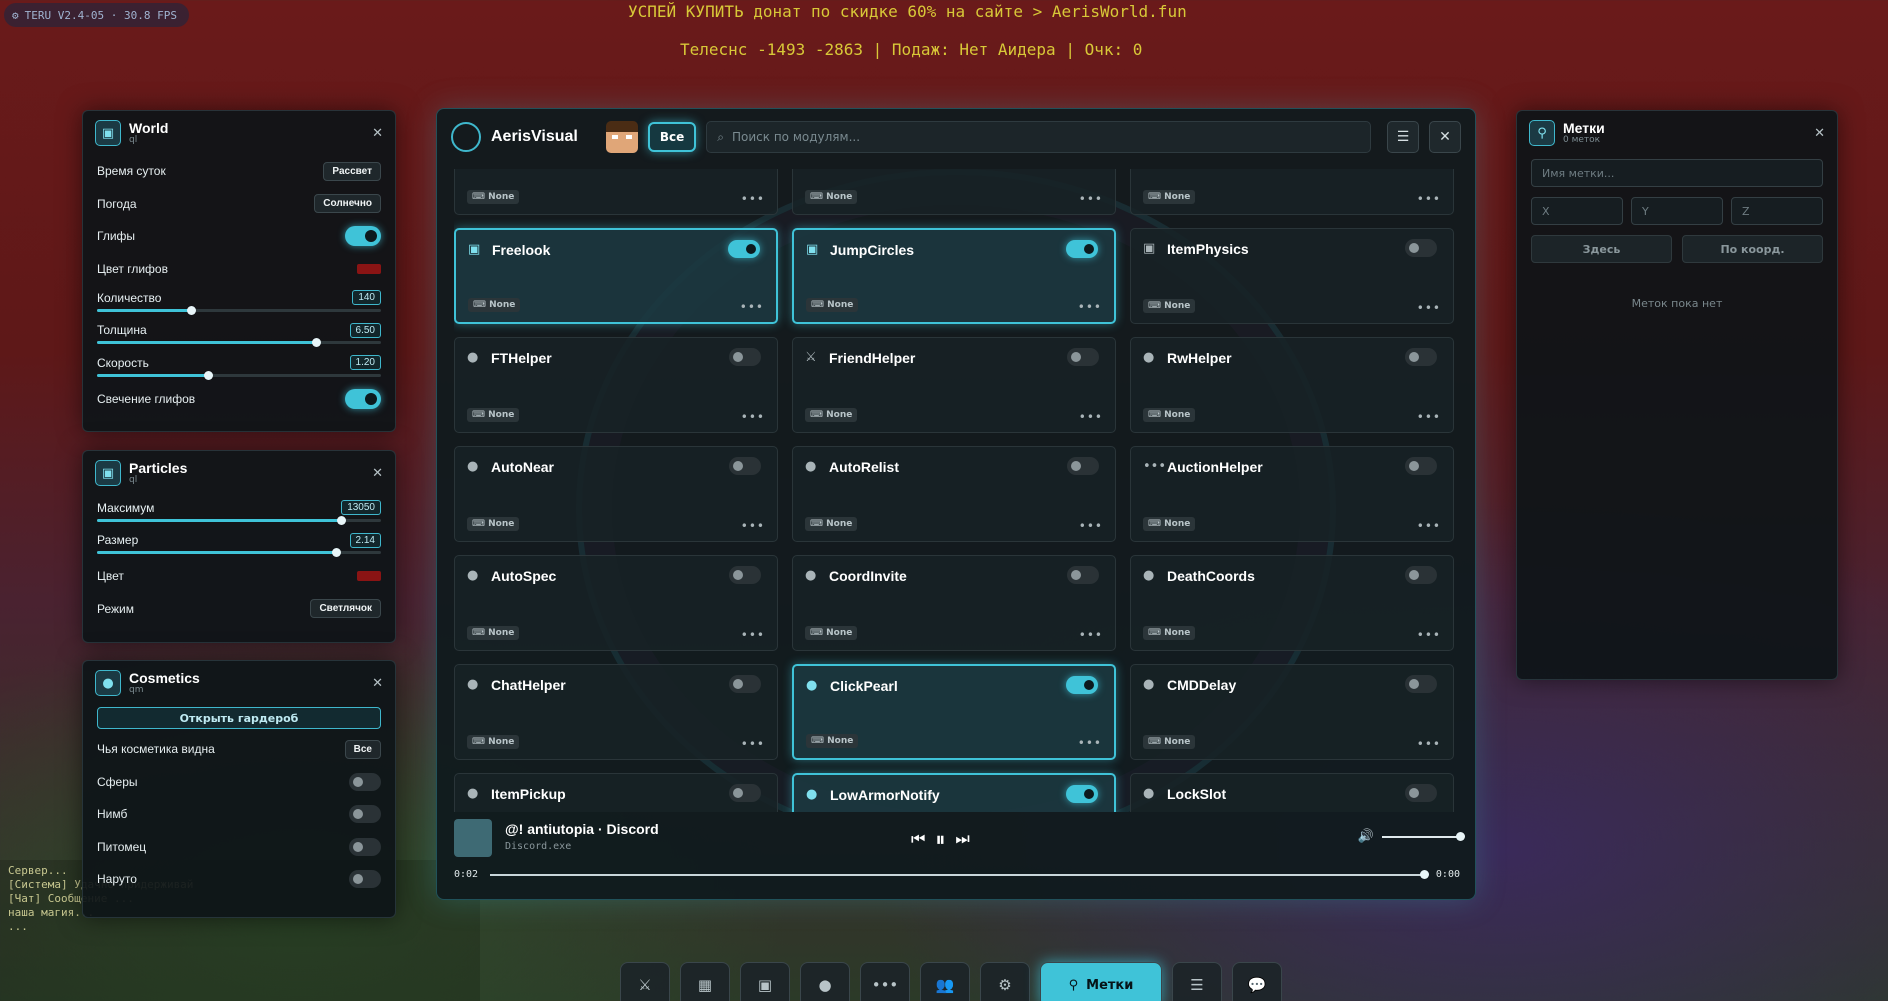 Image resolution: width=1888 pixels, height=1001 pixels. I want to click on module-card: ●LowArmorNotify⌨ None•••, so click(954, 792).